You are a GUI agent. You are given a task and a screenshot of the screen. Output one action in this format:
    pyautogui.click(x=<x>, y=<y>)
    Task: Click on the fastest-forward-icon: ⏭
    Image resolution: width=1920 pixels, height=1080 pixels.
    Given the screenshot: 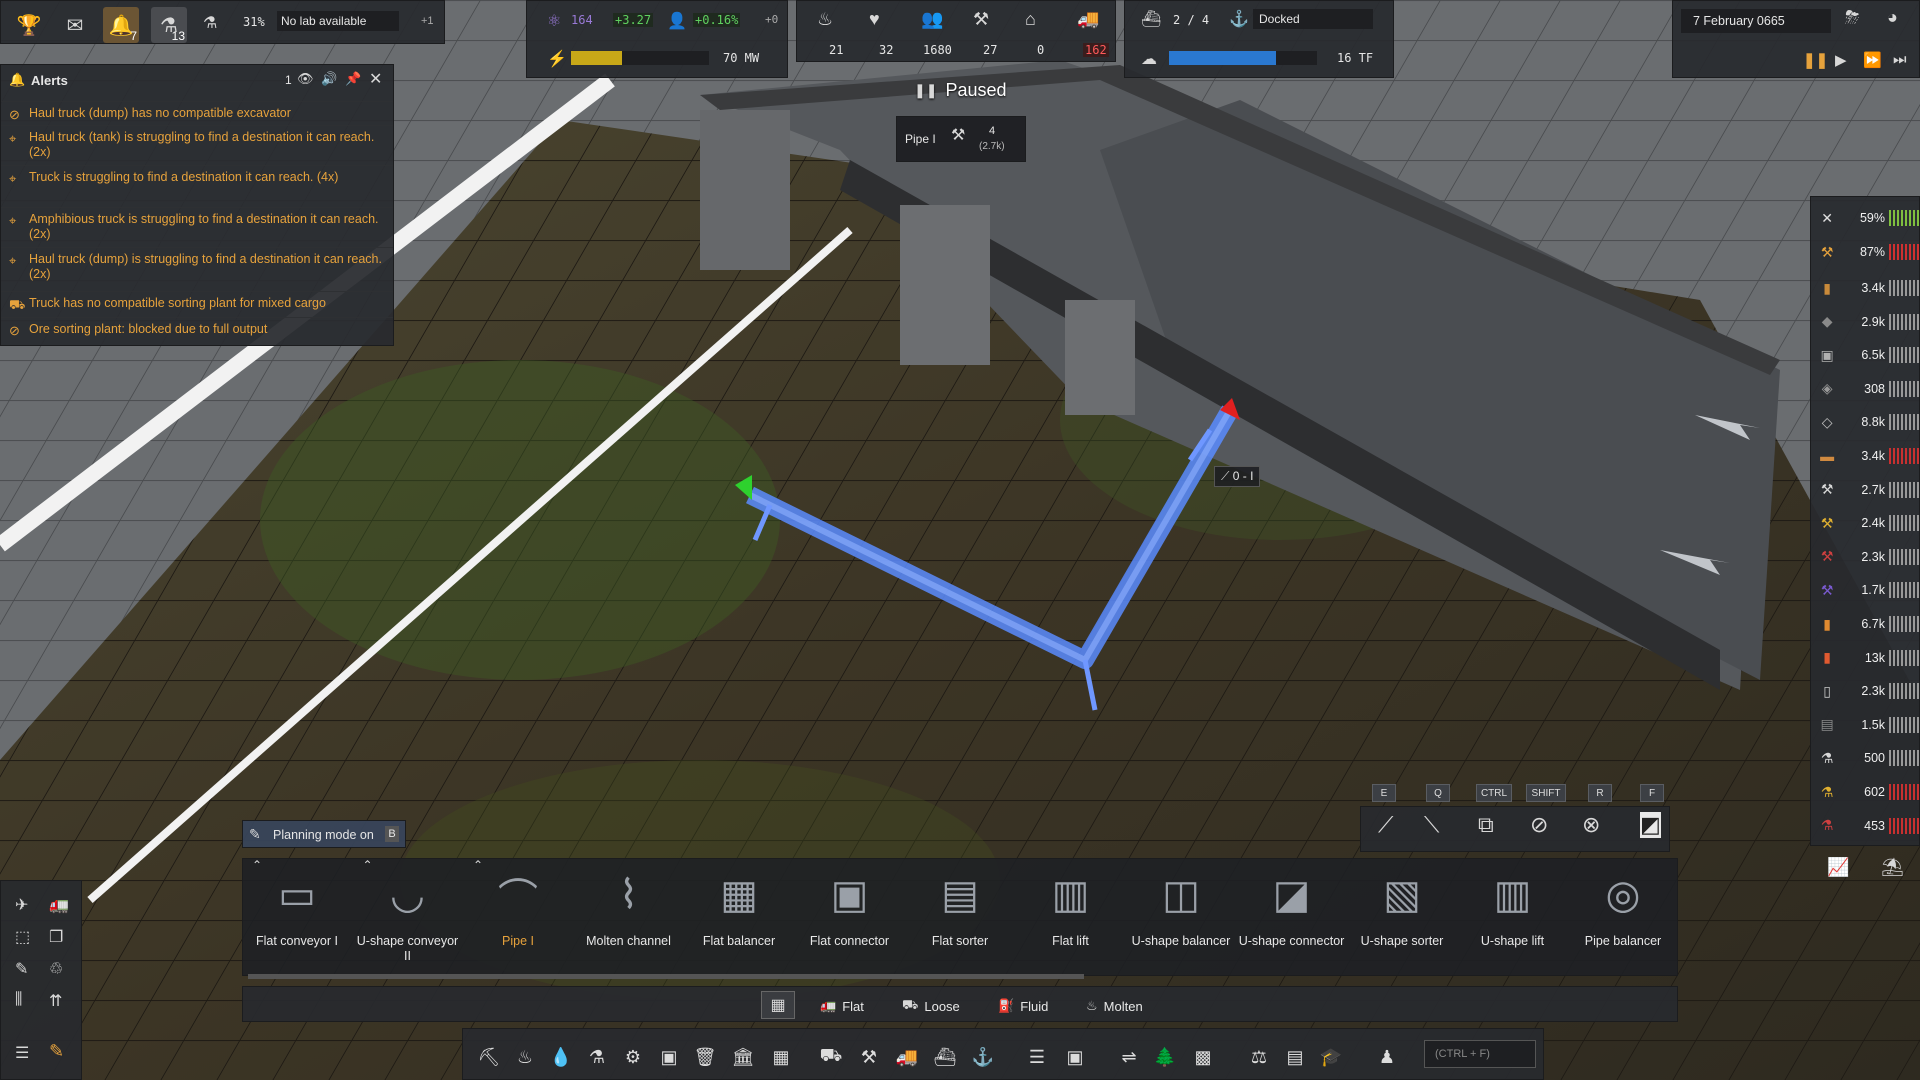 What is the action you would take?
    pyautogui.click(x=1900, y=59)
    